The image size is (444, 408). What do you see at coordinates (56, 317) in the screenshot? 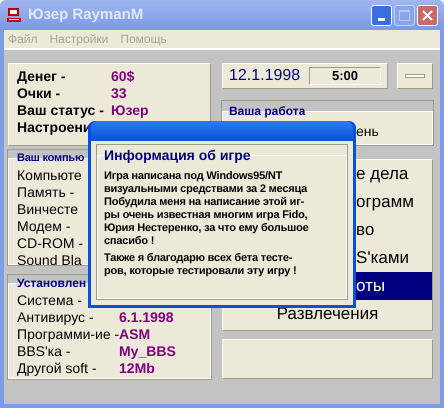
I see `software-label: Антивирус -` at bounding box center [56, 317].